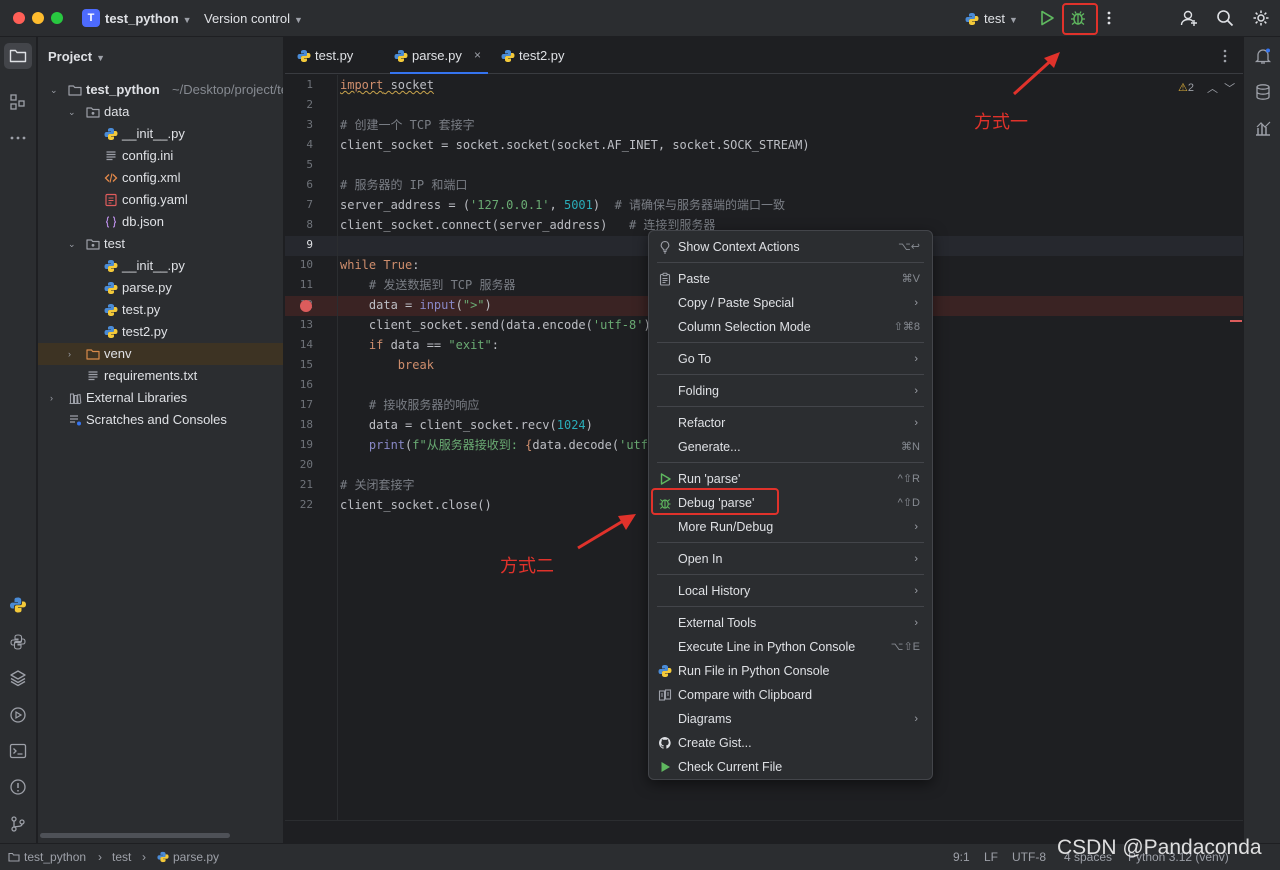 The height and width of the screenshot is (870, 1280). What do you see at coordinates (299, 505) in the screenshot?
I see `line-number: 22` at bounding box center [299, 505].